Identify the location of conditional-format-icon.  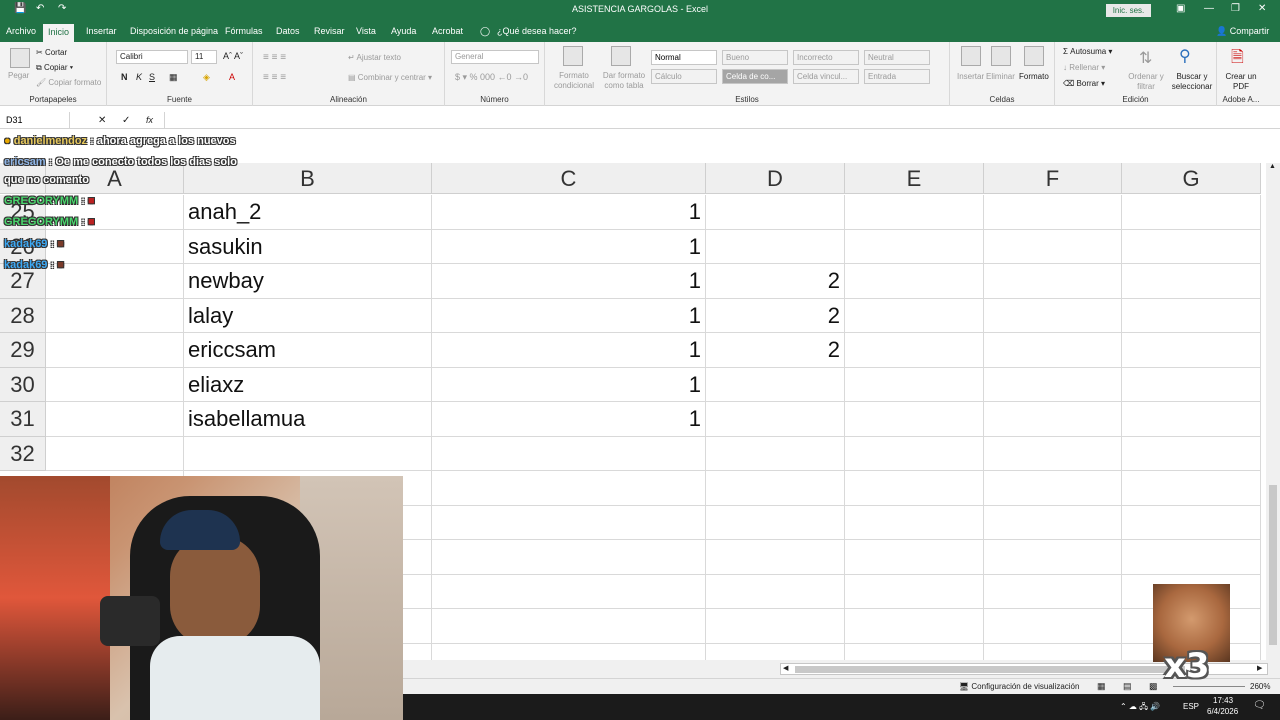
(573, 56).